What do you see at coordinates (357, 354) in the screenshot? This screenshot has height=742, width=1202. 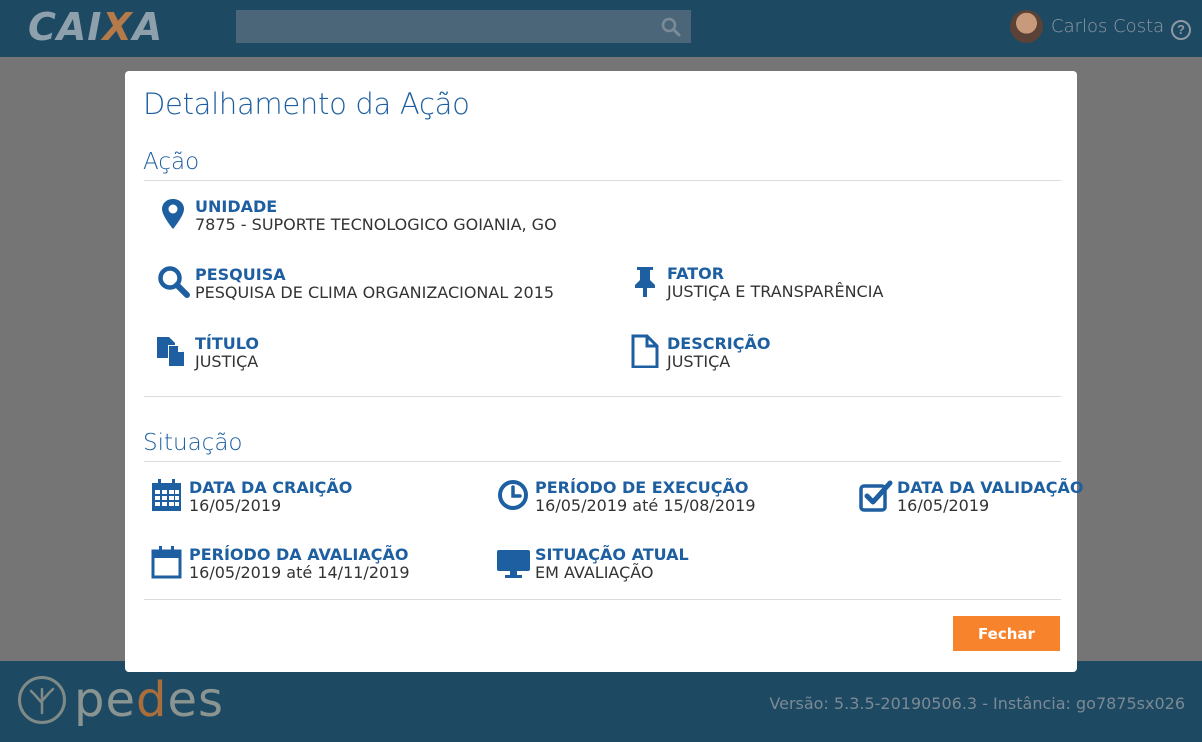 I see `field-titulo: TÍTULO JUSTIÇA` at bounding box center [357, 354].